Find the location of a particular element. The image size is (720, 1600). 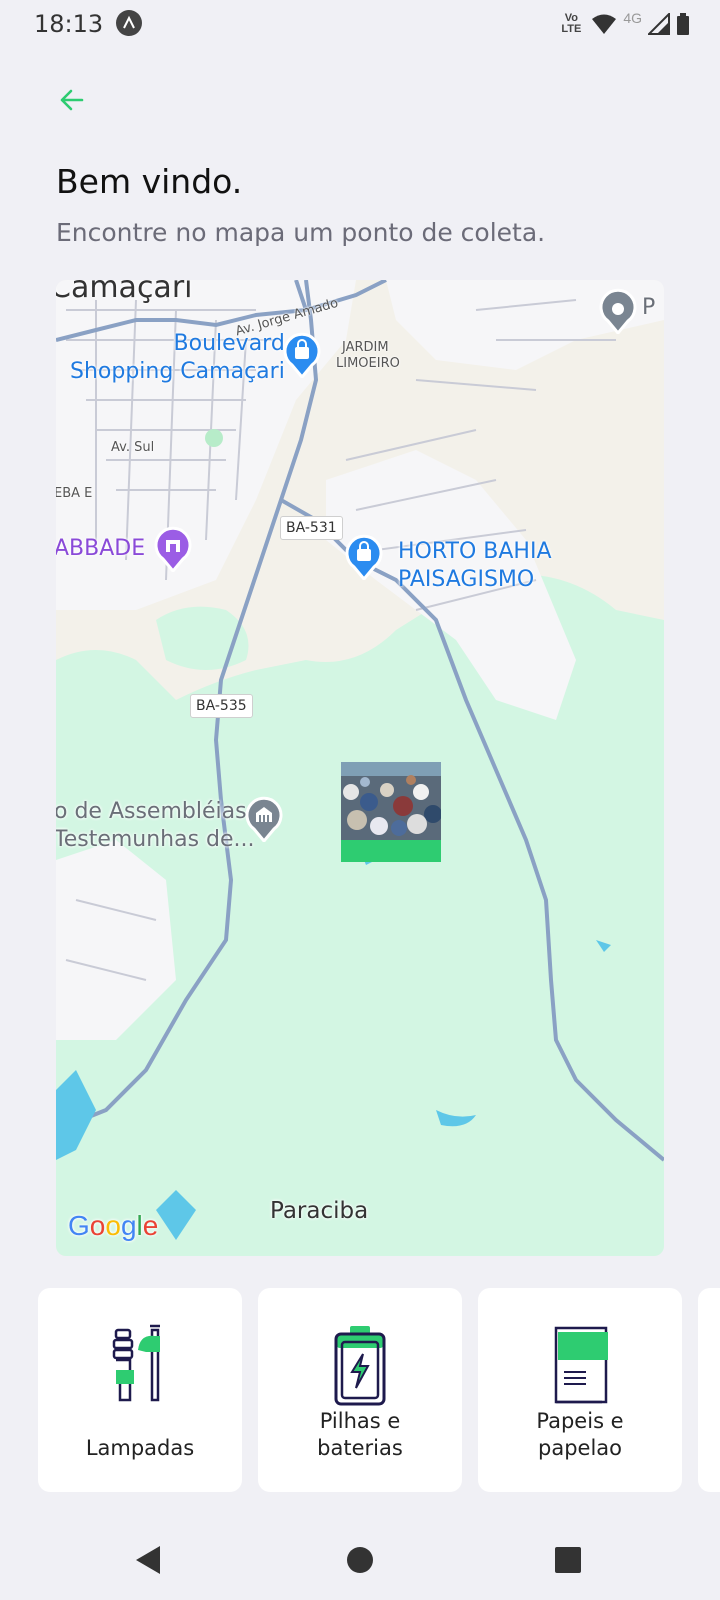

lamp-icon is located at coordinates (140, 1364).